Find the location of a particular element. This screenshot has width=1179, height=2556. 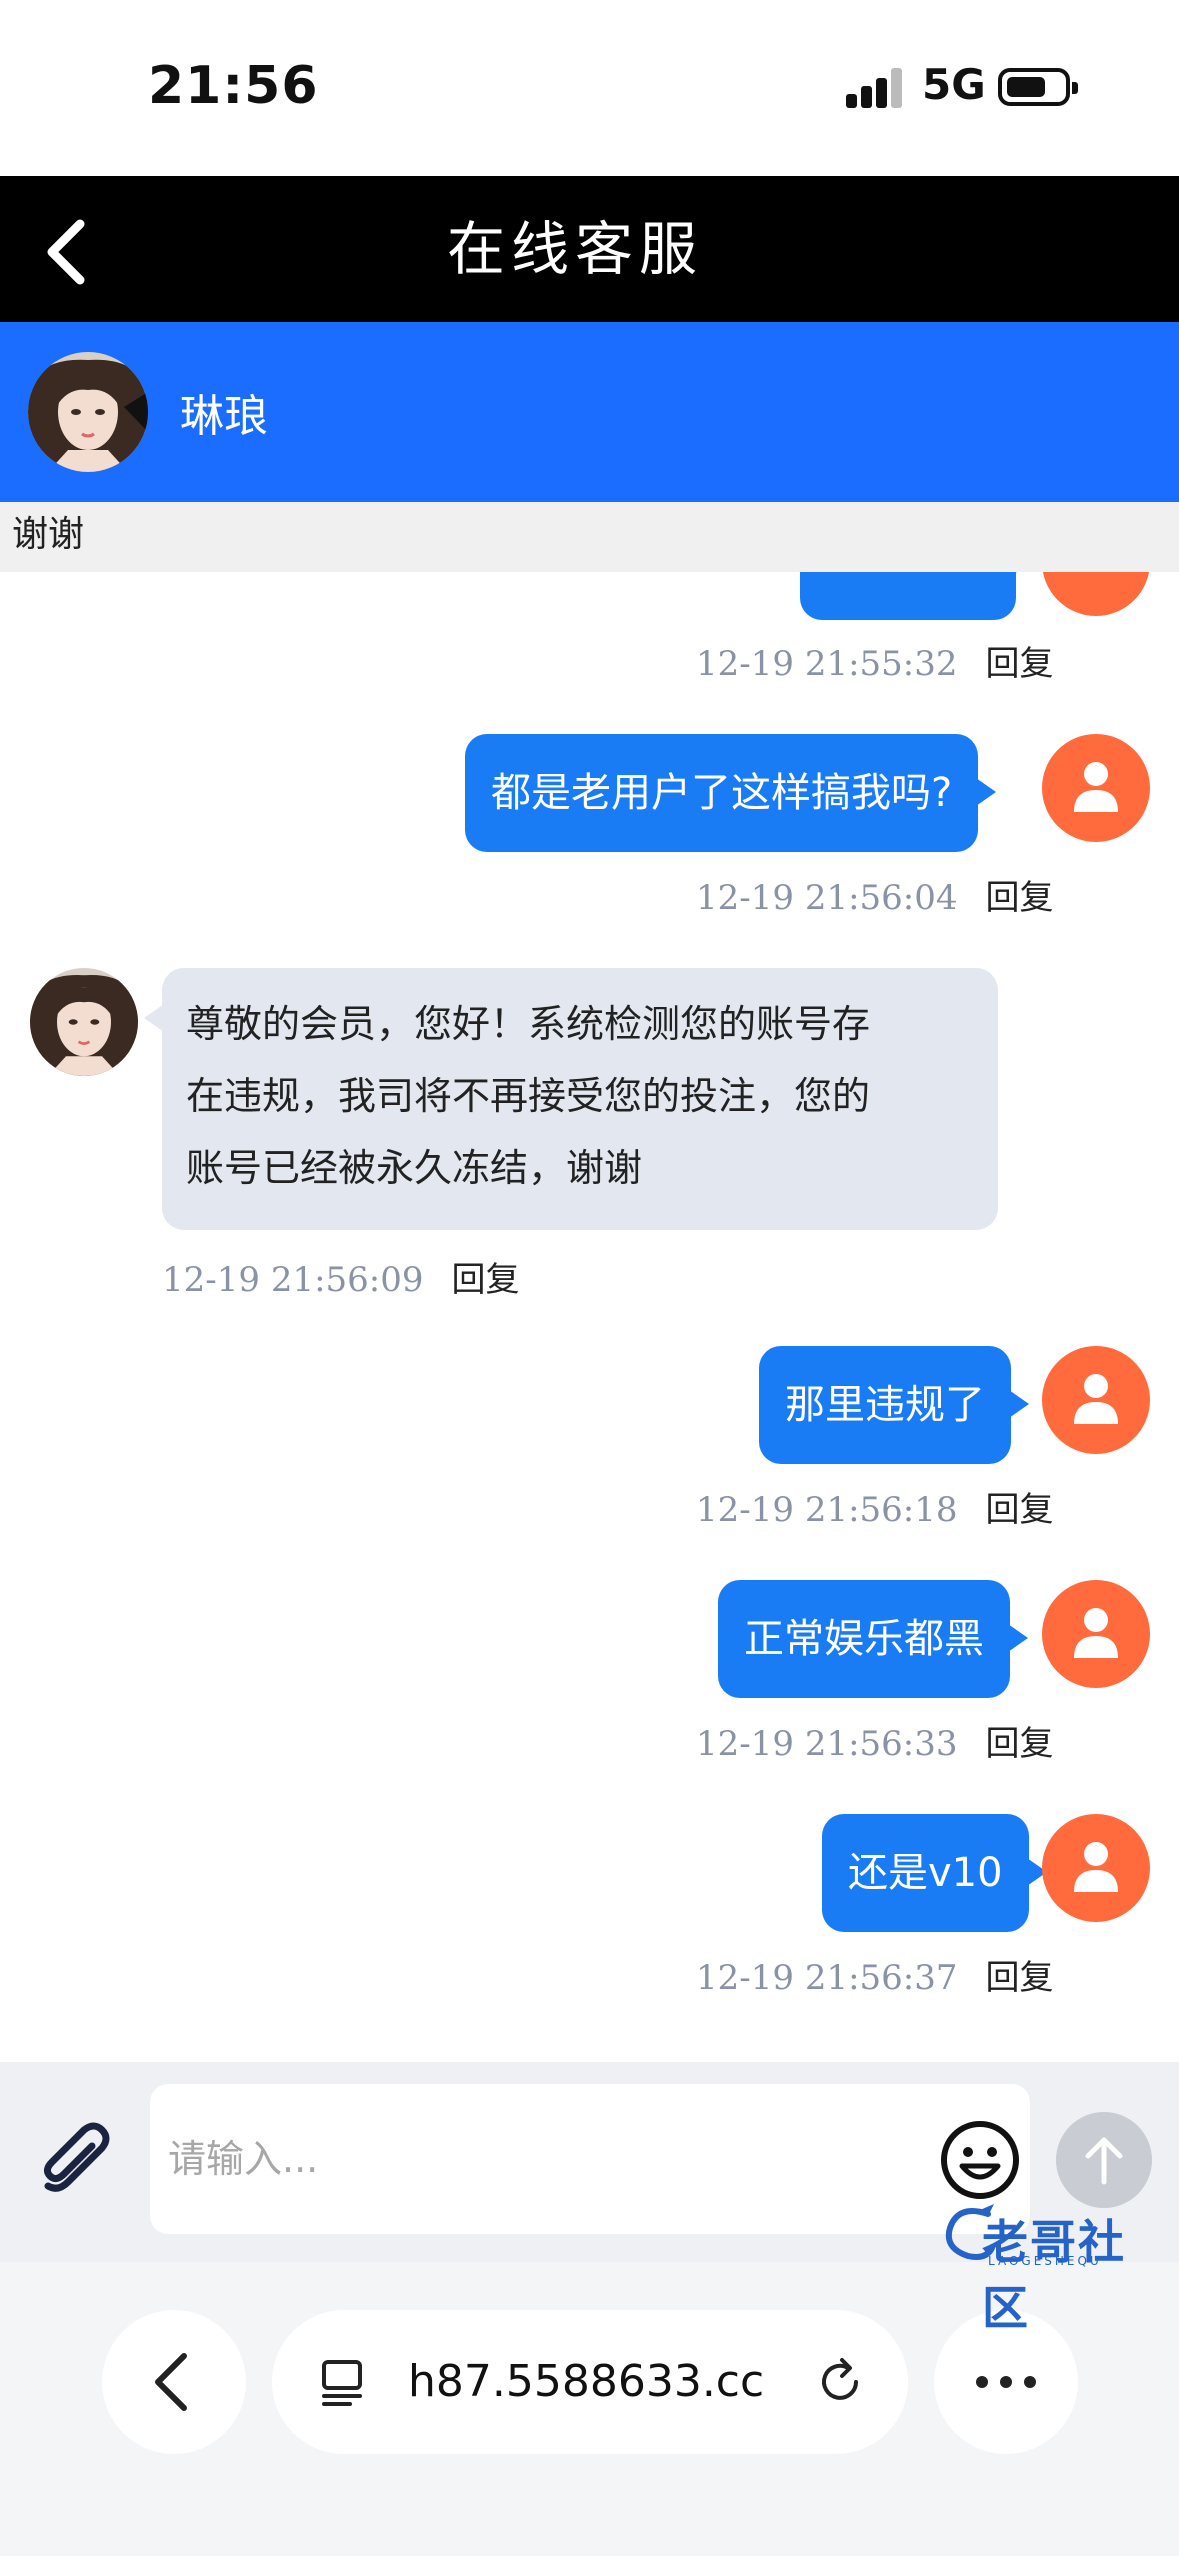

watermark-logo: 老哥社区 LAOGESHEQU is located at coordinates (1053, 2267).